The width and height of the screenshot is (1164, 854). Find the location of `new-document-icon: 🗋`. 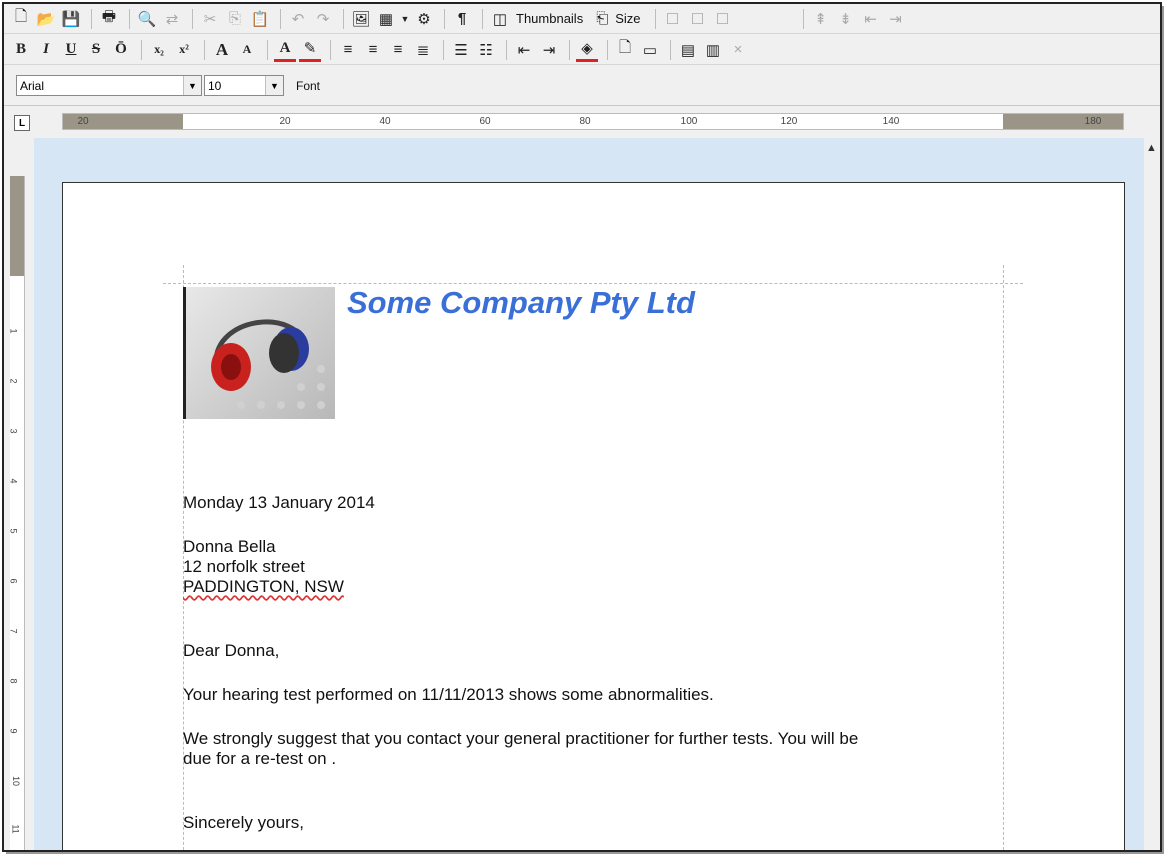

new-document-icon: 🗋 is located at coordinates (21, 19).